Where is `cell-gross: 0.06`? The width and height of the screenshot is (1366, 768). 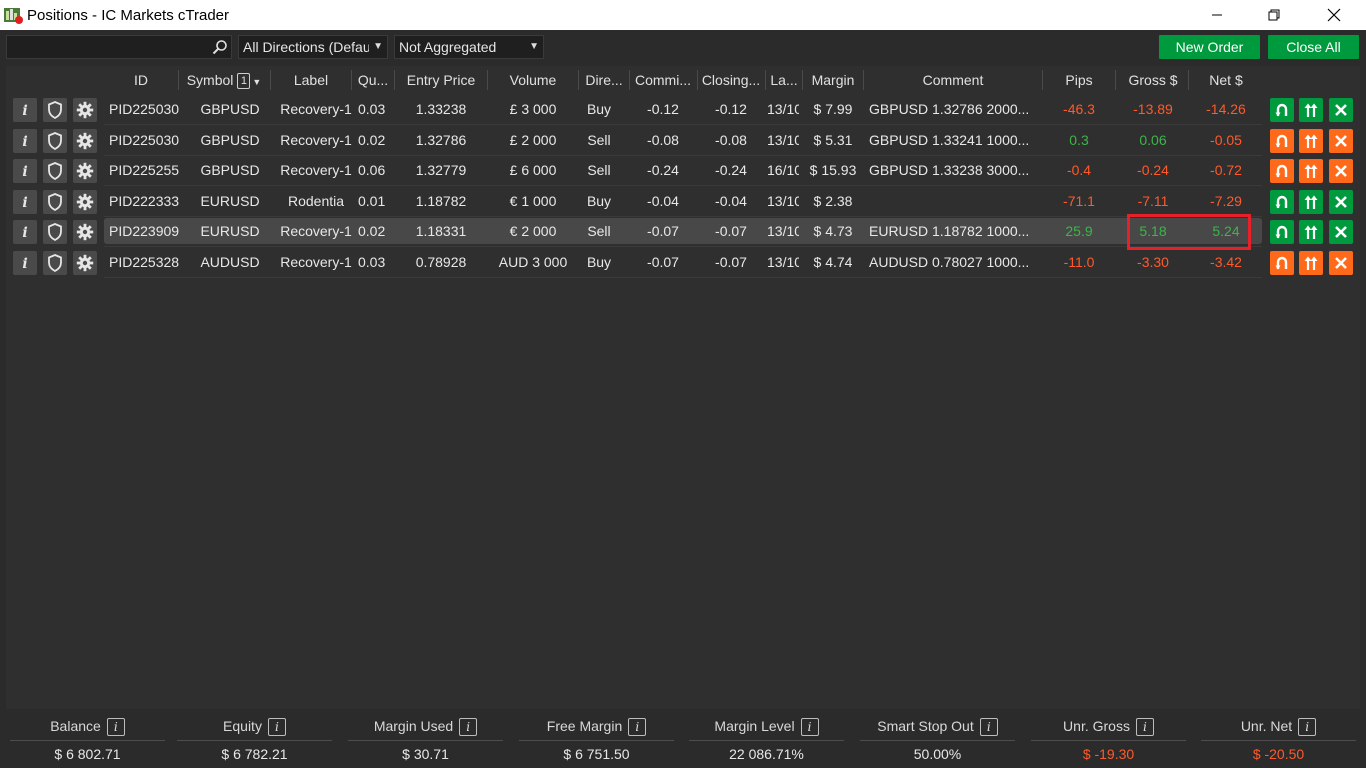
cell-gross: 0.06 is located at coordinates (1153, 139).